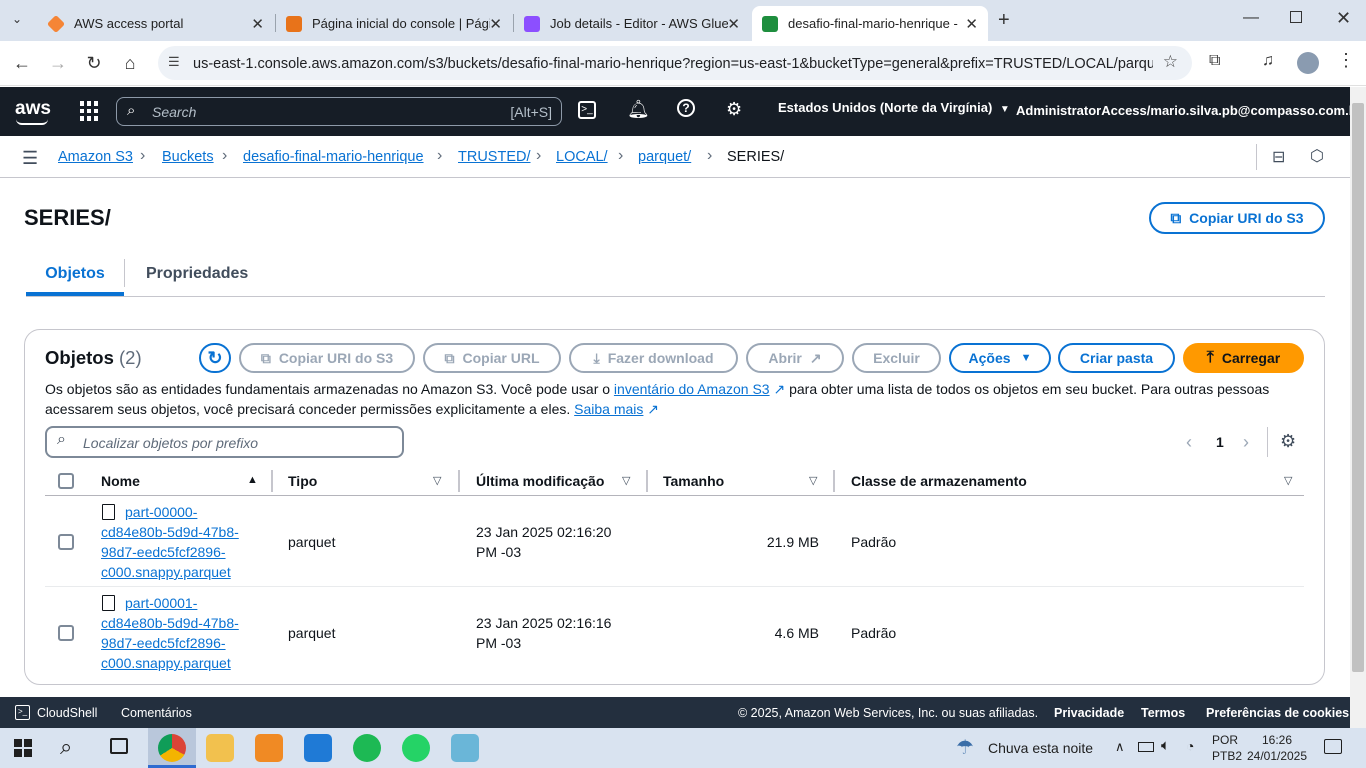 This screenshot has height=768, width=1366. What do you see at coordinates (939, 481) in the screenshot?
I see `column-header-storage-class: Classe de armazenamento` at bounding box center [939, 481].